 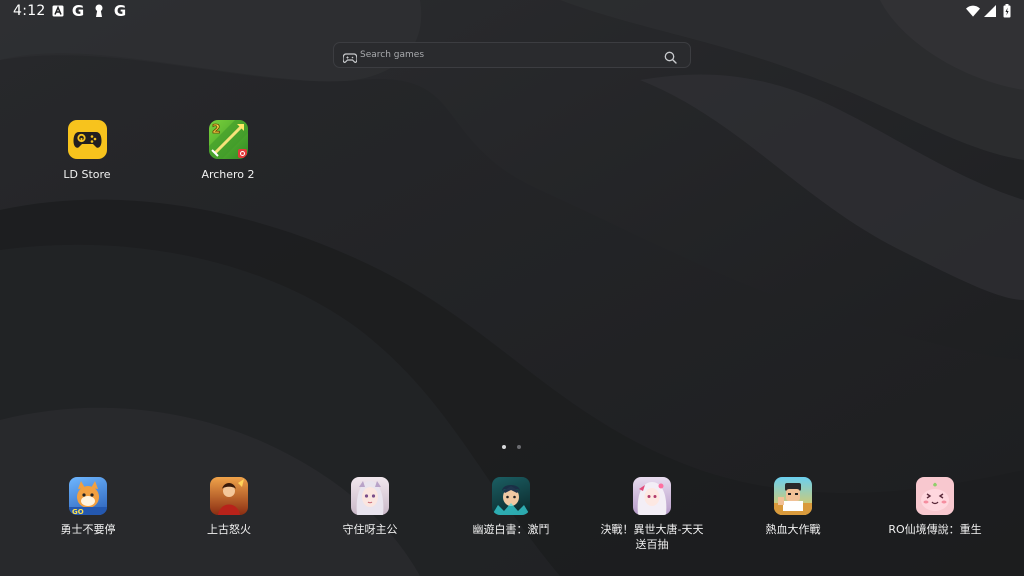 What do you see at coordinates (216, 129) in the screenshot?
I see `svg-text: 2` at bounding box center [216, 129].